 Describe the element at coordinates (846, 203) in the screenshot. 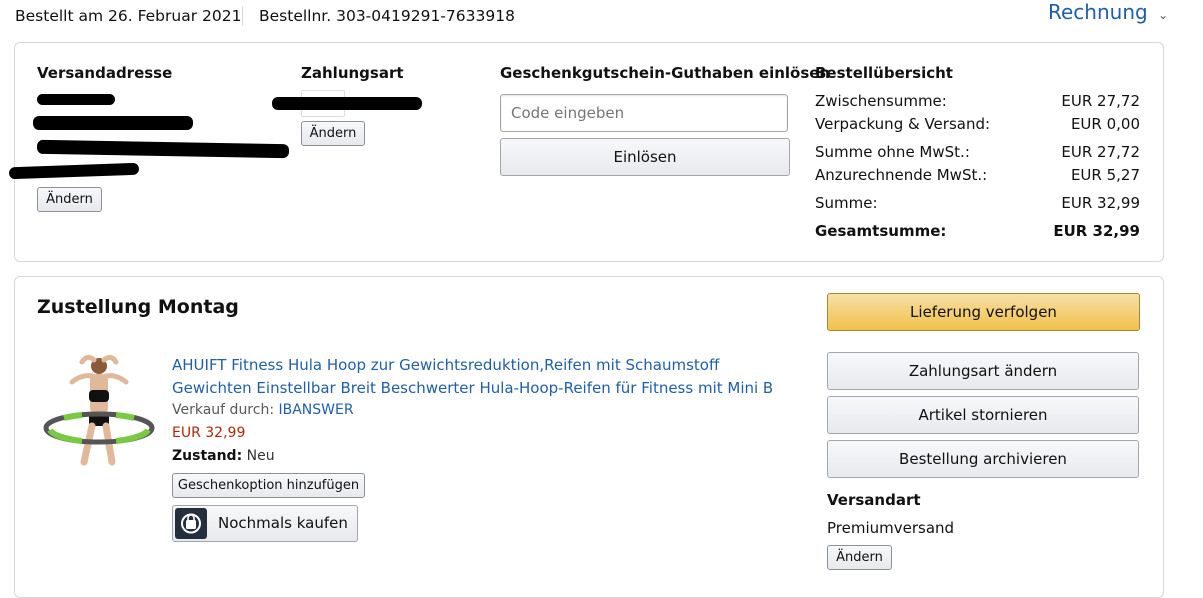

I see `summary-label: Summe:` at that location.